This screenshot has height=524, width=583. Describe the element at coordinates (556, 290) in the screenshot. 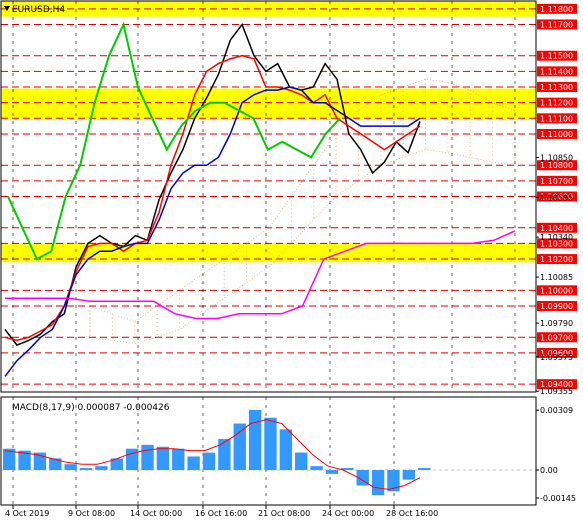

I see `price-tag-label: 1.10000` at that location.